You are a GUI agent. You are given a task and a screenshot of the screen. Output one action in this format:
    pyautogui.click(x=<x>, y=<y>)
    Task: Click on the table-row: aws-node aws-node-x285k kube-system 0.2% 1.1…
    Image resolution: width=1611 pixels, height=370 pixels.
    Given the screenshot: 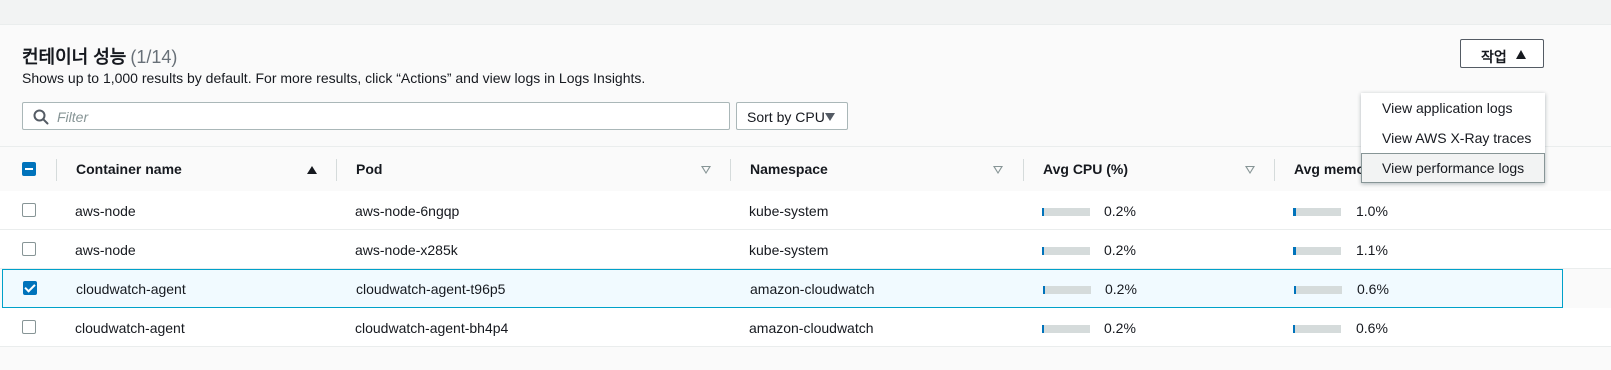 What is the action you would take?
    pyautogui.click(x=805, y=249)
    